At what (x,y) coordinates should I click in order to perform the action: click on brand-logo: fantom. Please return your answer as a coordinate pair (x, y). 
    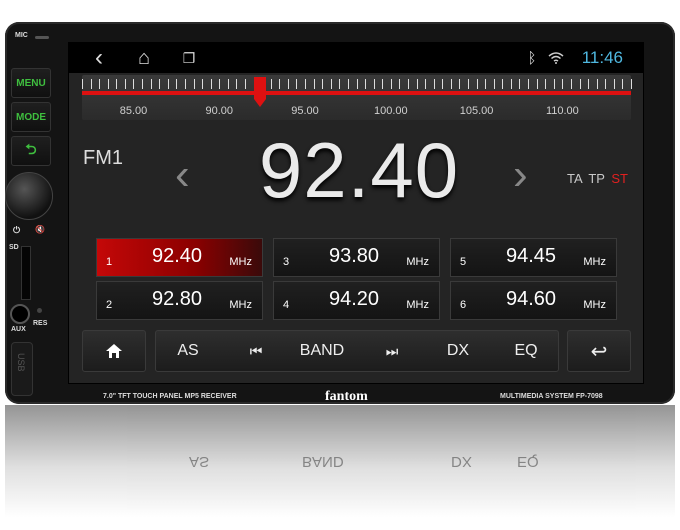
    Looking at the image, I should click on (346, 396).